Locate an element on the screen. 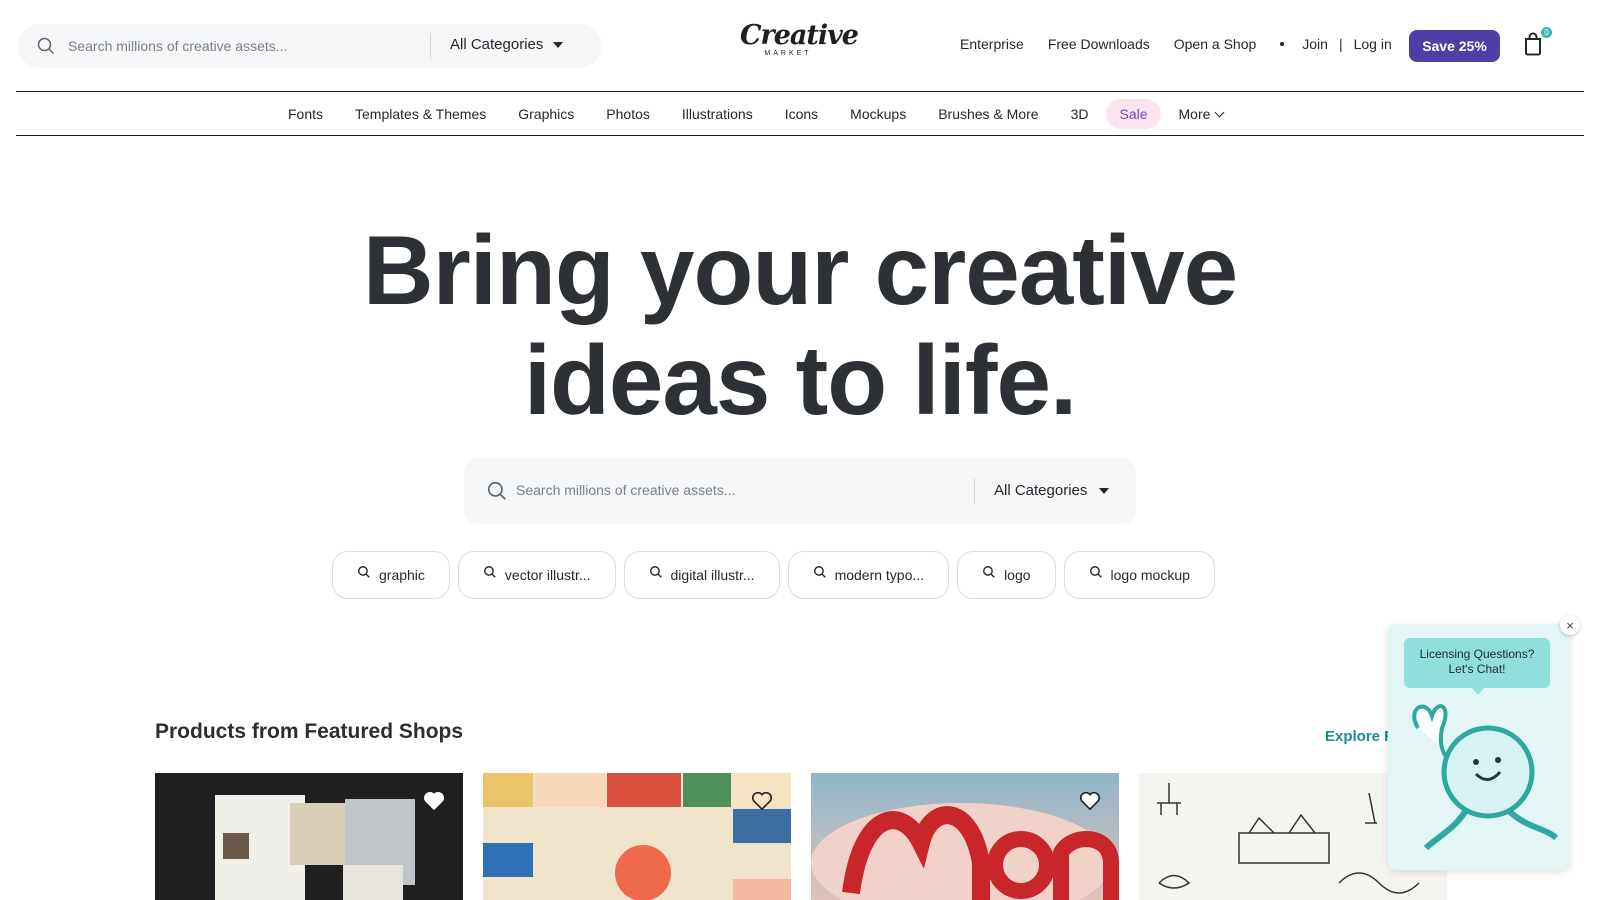 Image resolution: width=1600 pixels, height=900 pixels. chat-bubble: Licensing Questions? Let's Chat! is located at coordinates (1477, 666).